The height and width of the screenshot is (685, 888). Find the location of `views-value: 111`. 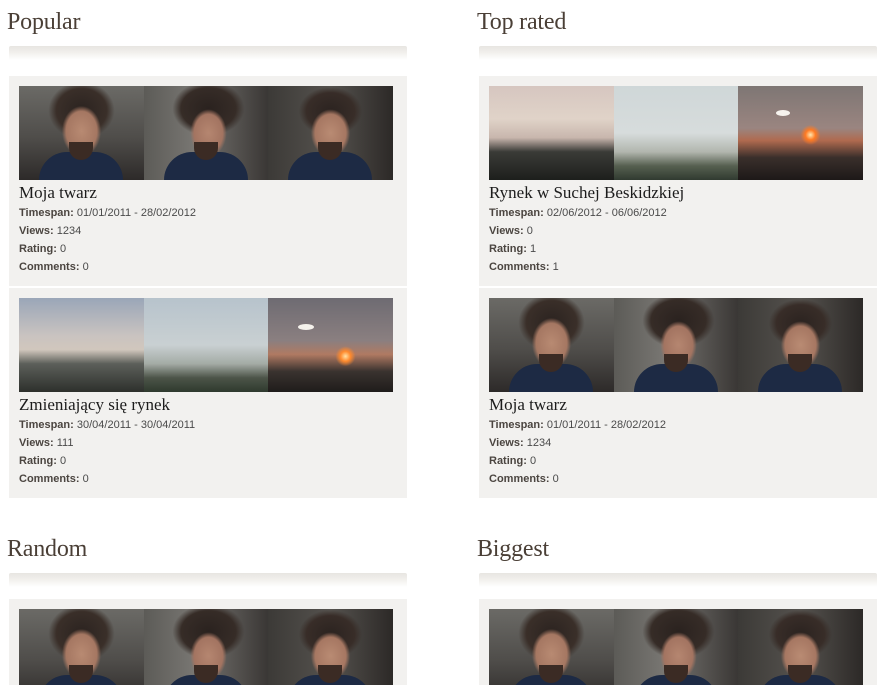

views-value: 111 is located at coordinates (65, 443).